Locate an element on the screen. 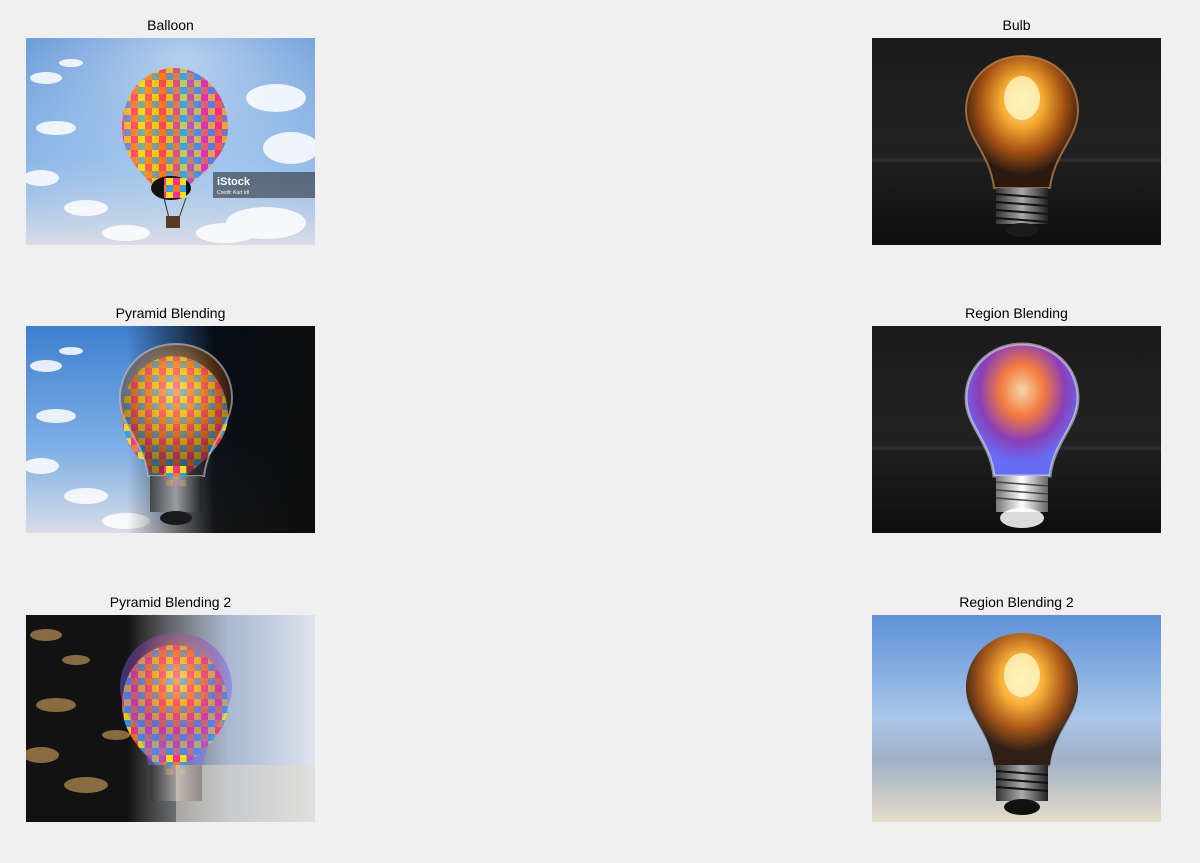  region-blending-image is located at coordinates (1016, 429).